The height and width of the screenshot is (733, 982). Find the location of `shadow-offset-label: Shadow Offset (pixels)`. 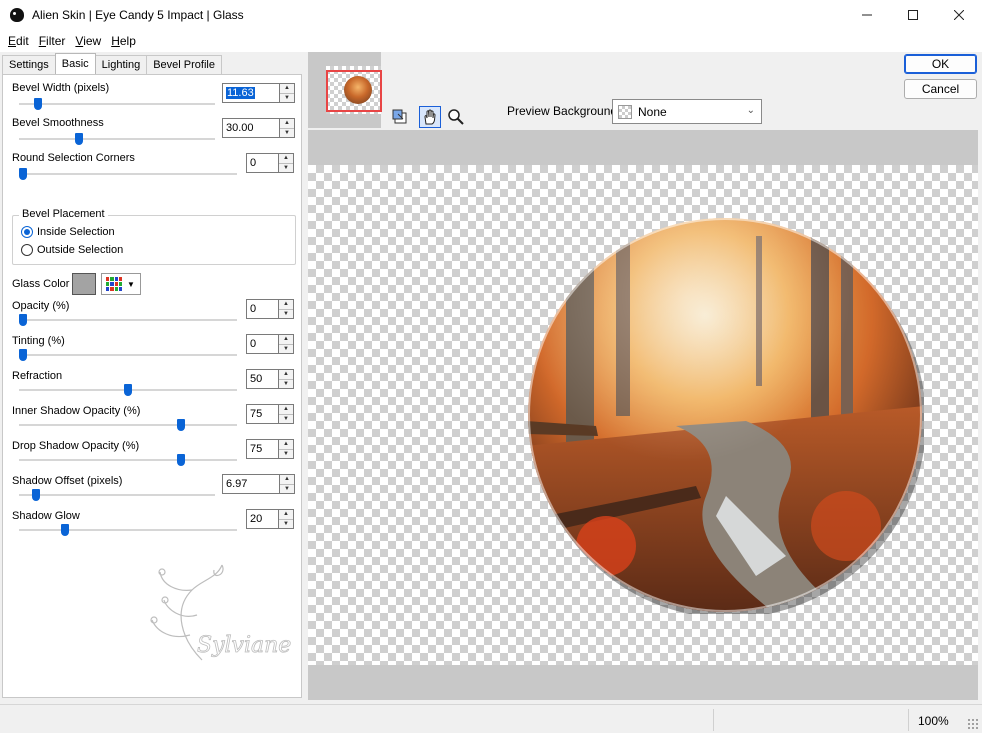

shadow-offset-label: Shadow Offset (pixels) is located at coordinates (67, 481).